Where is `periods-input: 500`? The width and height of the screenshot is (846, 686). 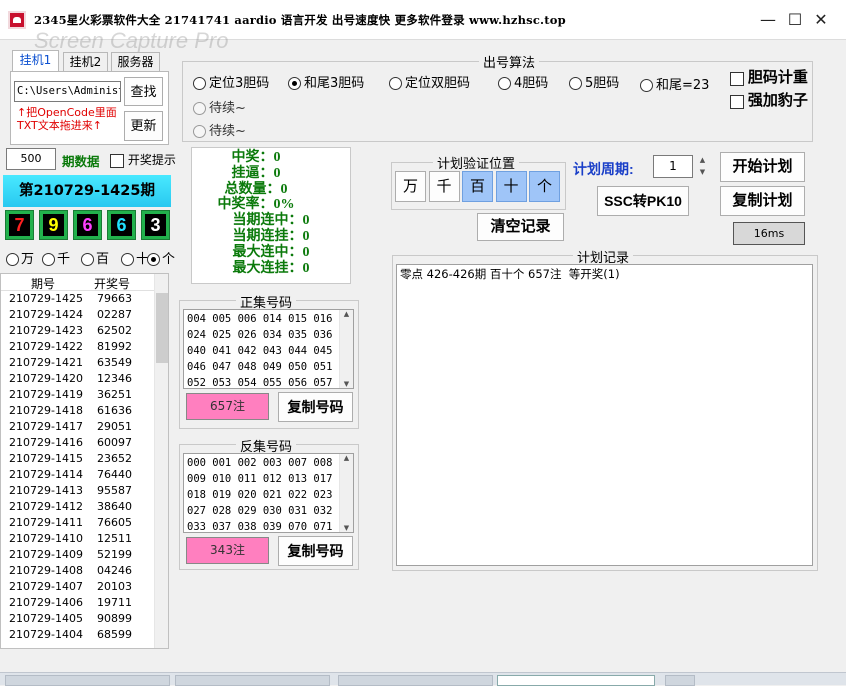
periods-input: 500 is located at coordinates (31, 159).